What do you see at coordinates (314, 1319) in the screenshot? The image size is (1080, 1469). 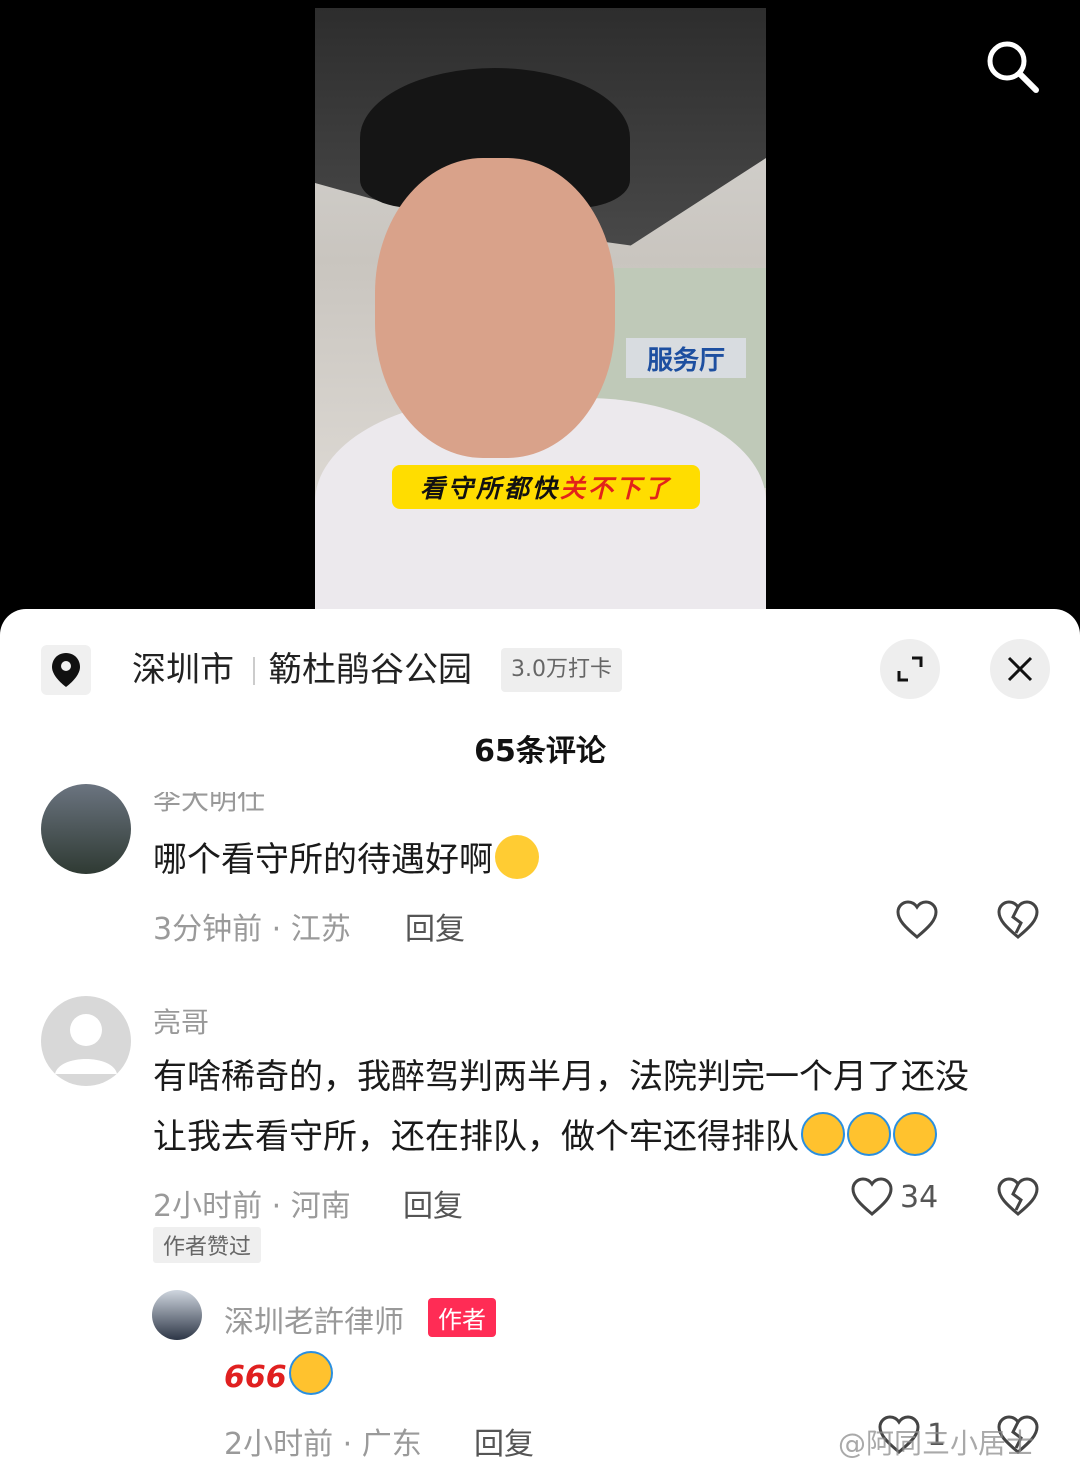 I see `reply-author: 深圳老許律师` at bounding box center [314, 1319].